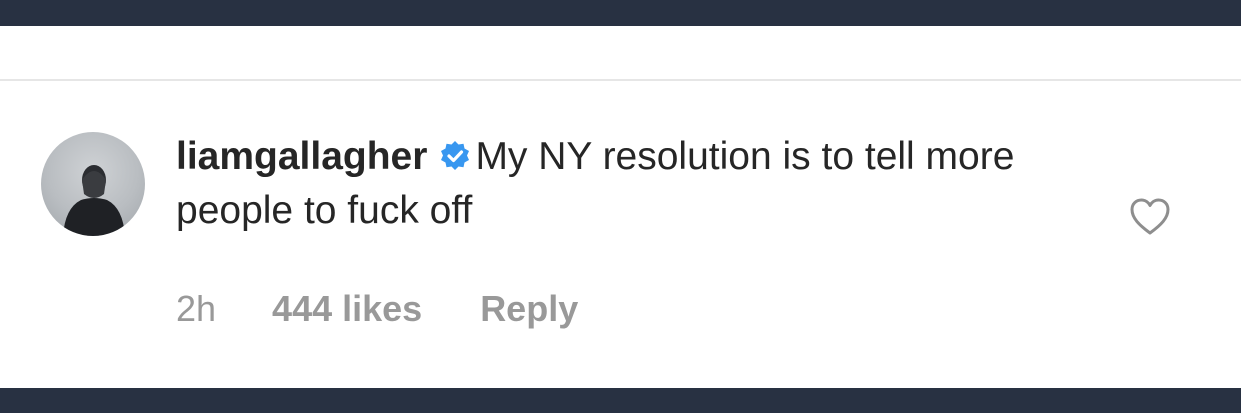  Describe the element at coordinates (620, 80) in the screenshot. I see `divider` at that location.